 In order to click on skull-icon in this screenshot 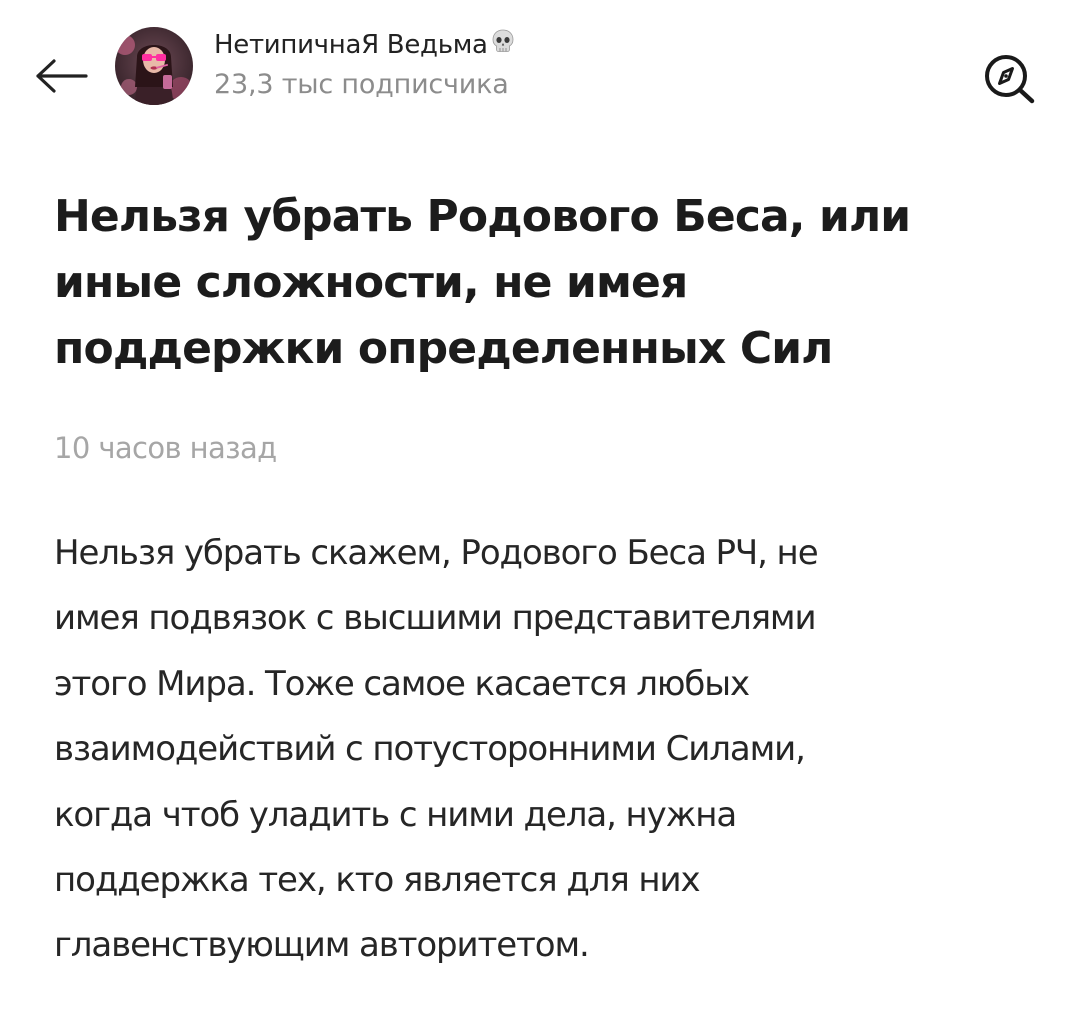, I will do `click(503, 45)`.